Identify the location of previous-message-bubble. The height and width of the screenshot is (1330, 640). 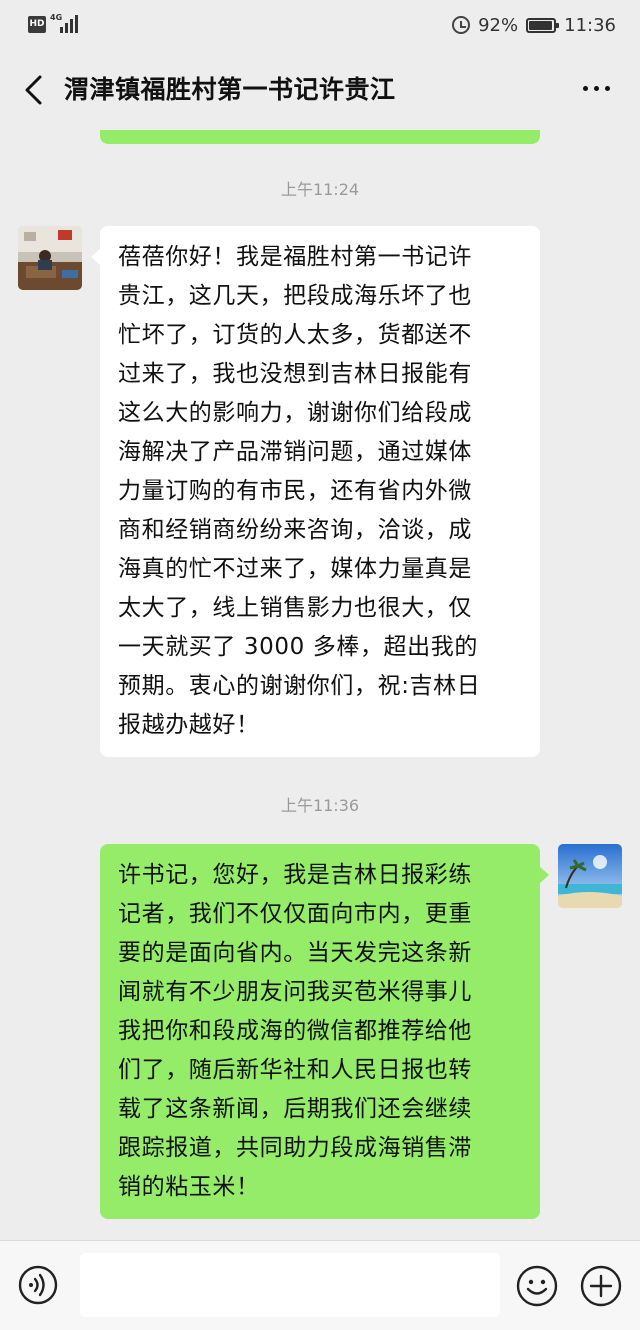
(320, 137).